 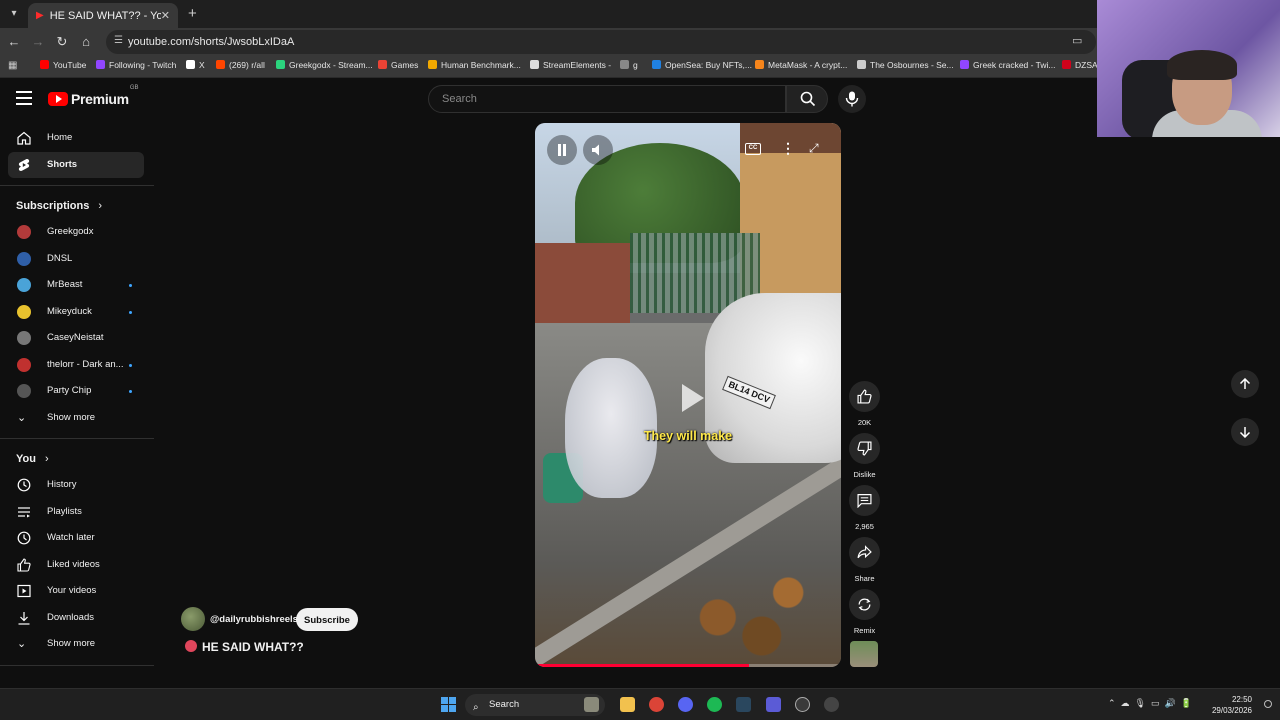 What do you see at coordinates (77, 259) in the screenshot?
I see `subscription-dnsl: DNSL` at bounding box center [77, 259].